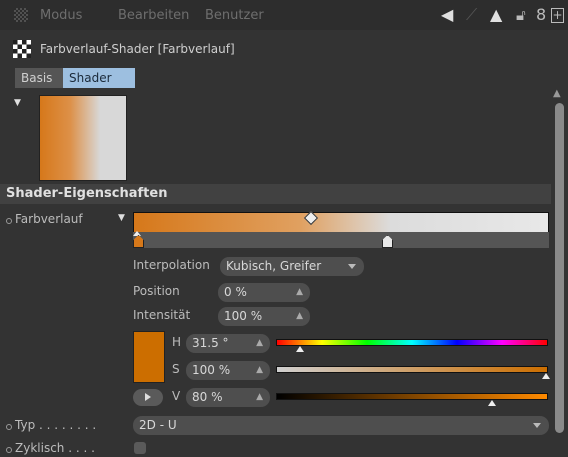 This screenshot has width=568, height=457. I want to click on interpolation-dropdown: Kubisch, Greifer, so click(292, 266).